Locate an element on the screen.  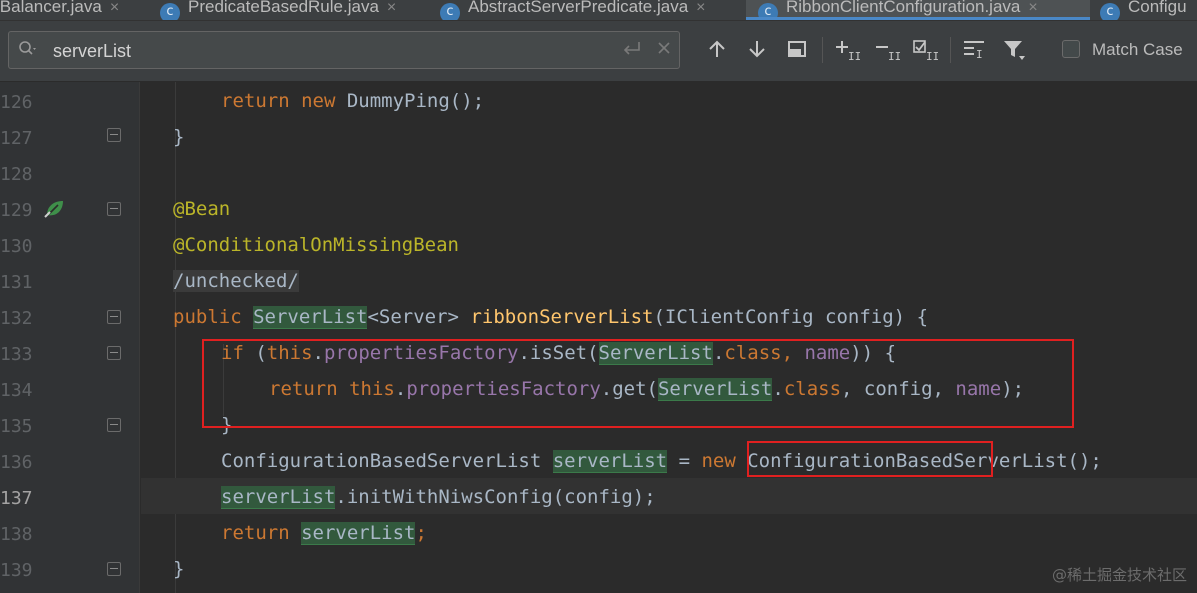
remove-occurrence-icon: II is located at coordinates (887, 52).